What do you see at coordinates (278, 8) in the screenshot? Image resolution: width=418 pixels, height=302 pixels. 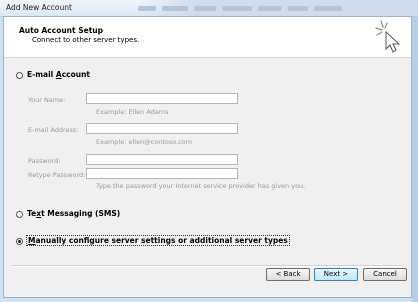 I see `blurred-background-window` at bounding box center [278, 8].